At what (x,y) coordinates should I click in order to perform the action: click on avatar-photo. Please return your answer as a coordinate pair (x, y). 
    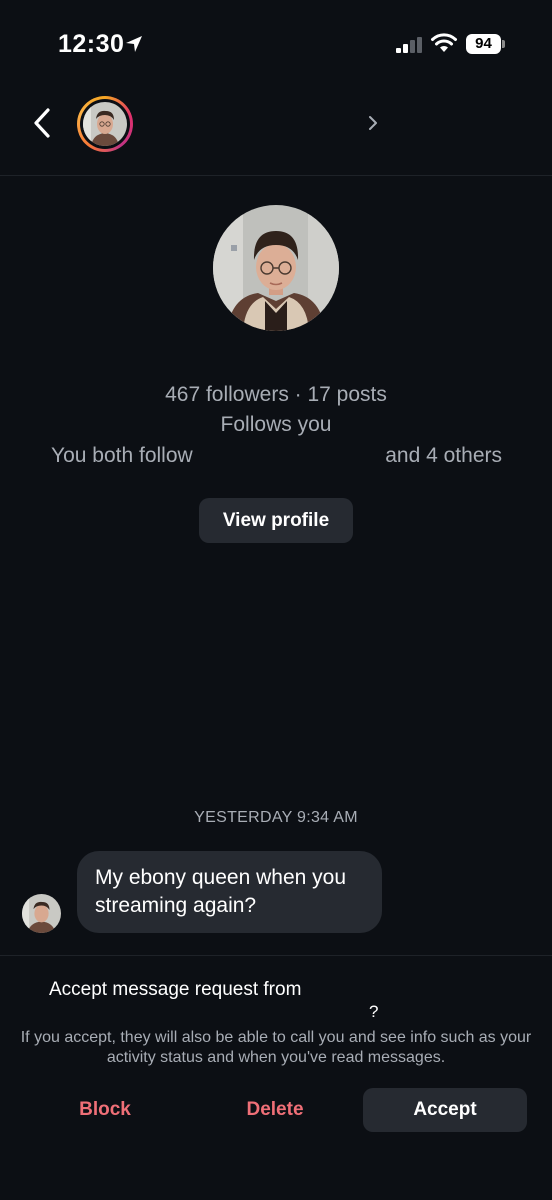
    Looking at the image, I should click on (105, 124).